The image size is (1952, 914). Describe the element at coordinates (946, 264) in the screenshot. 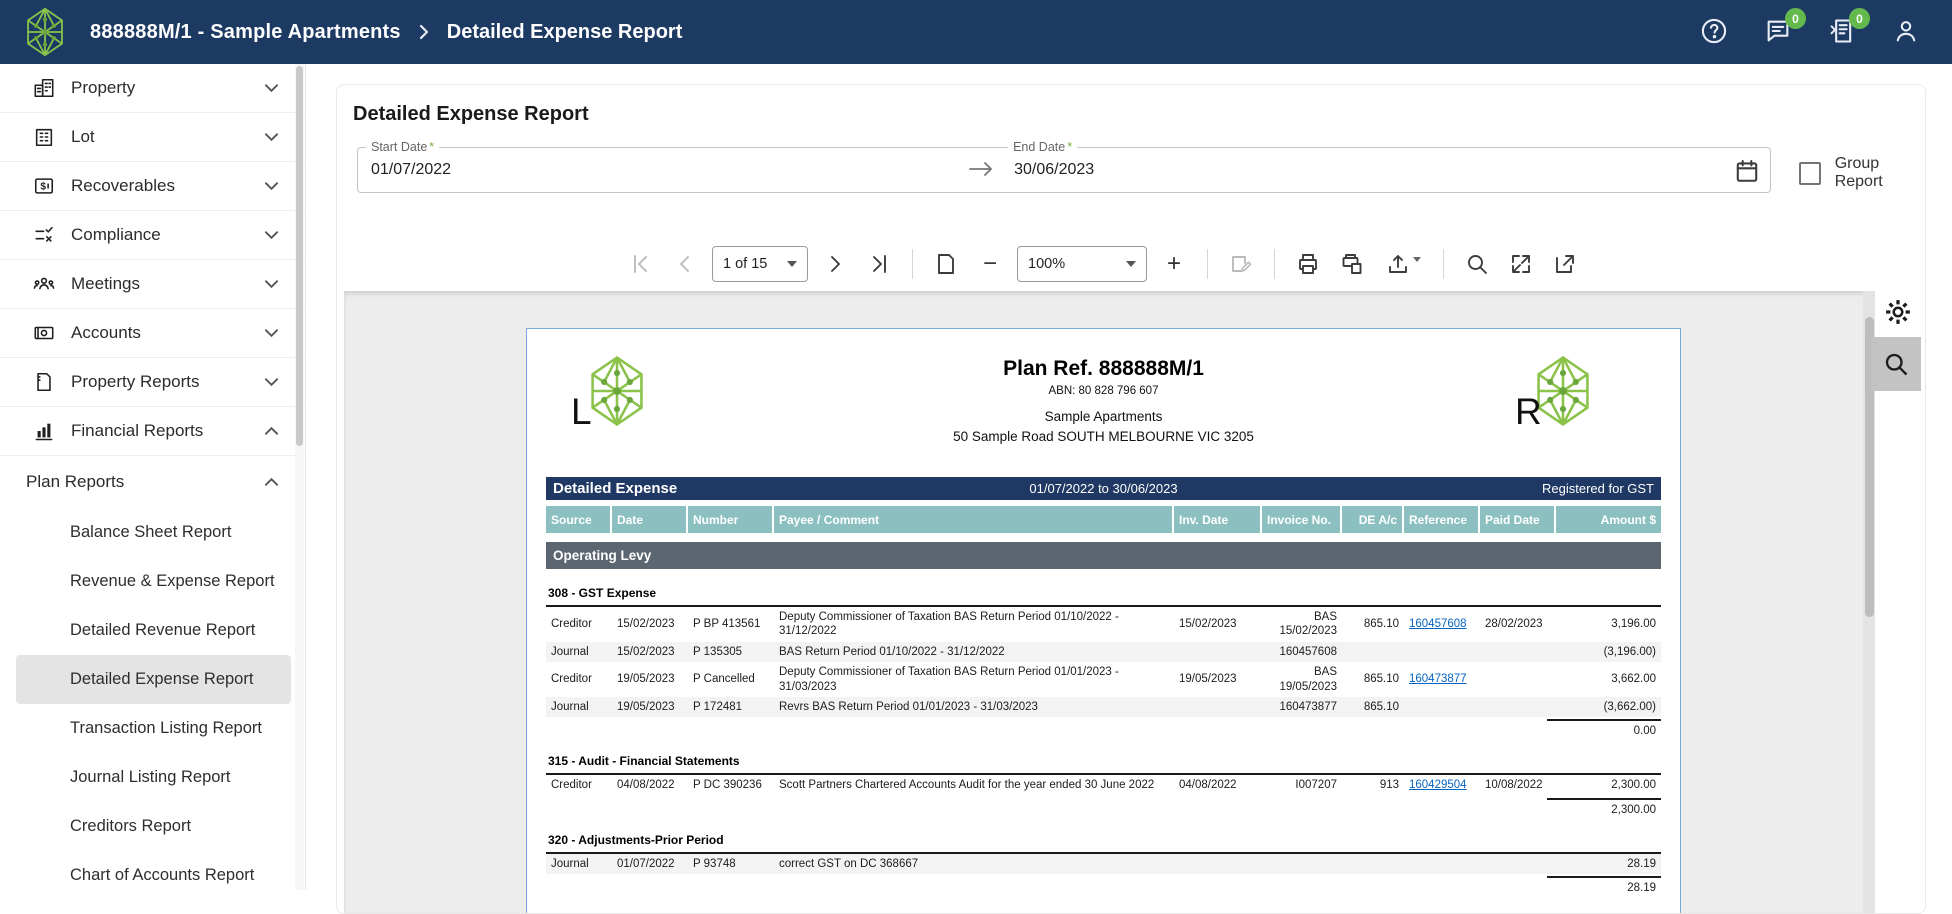

I see `fit-page-button` at that location.